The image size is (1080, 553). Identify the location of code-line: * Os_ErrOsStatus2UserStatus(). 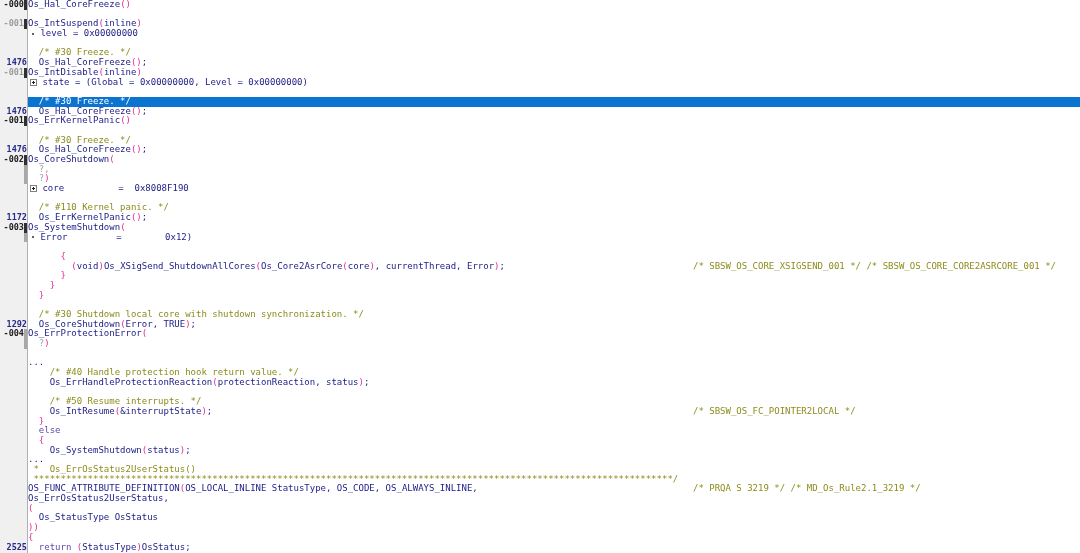
(114, 470).